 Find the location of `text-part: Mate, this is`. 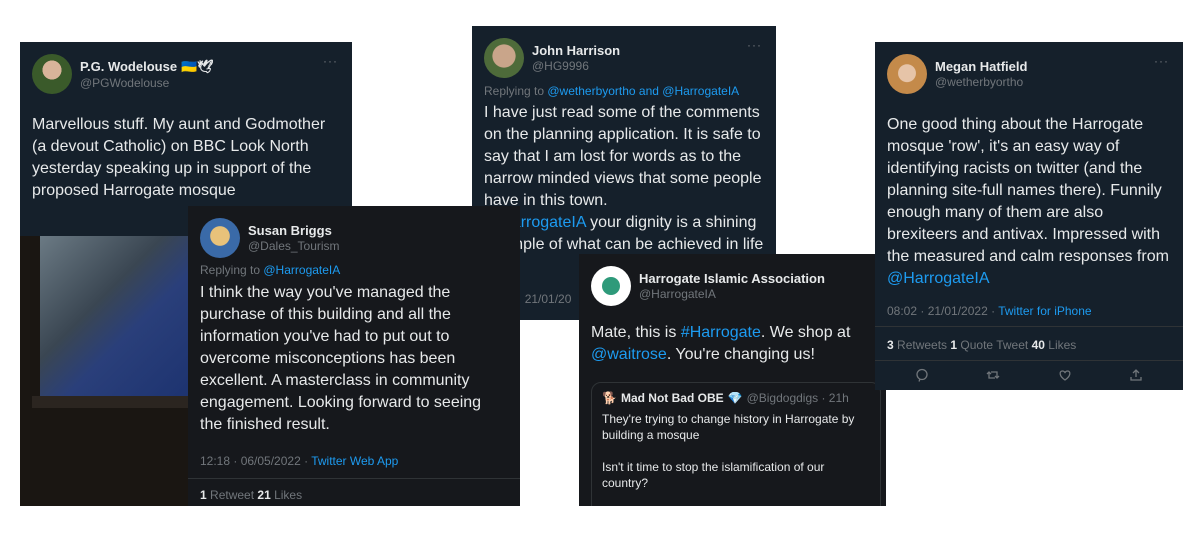

text-part: Mate, this is is located at coordinates (636, 332).